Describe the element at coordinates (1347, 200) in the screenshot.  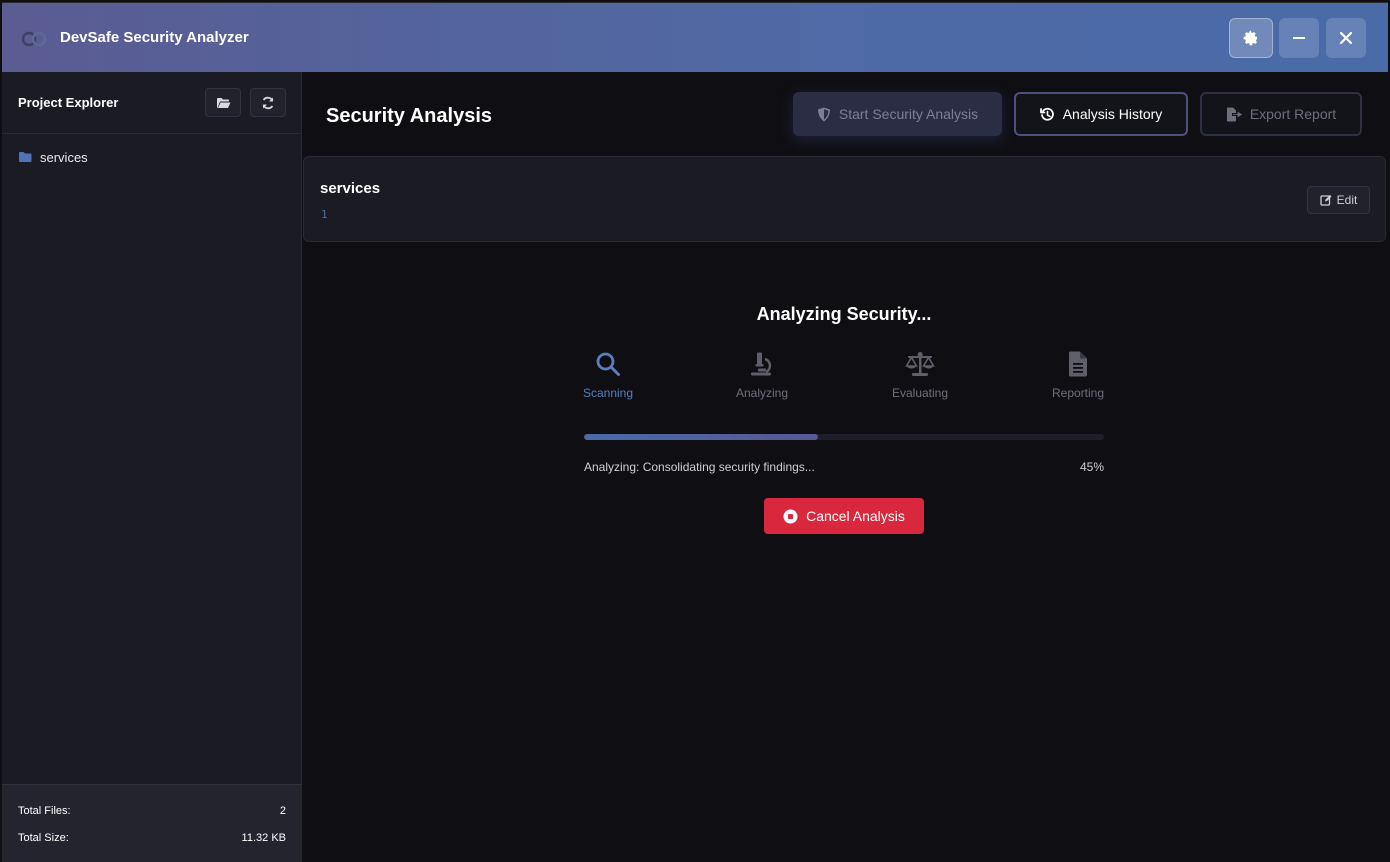
I see `edit-label: Edit` at that location.